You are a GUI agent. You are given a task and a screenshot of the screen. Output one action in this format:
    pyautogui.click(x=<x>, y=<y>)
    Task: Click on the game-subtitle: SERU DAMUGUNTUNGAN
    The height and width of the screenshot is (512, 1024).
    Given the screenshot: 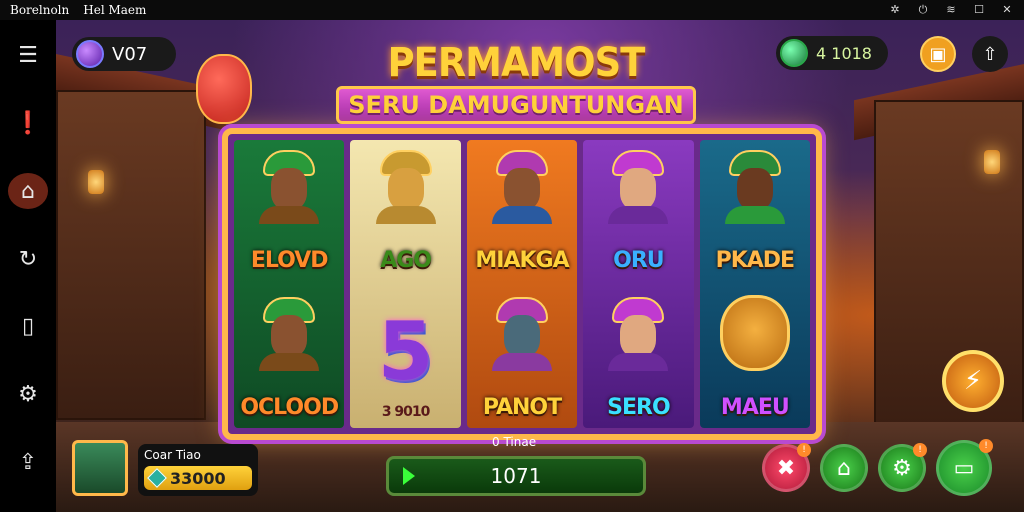 What is the action you would take?
    pyautogui.click(x=516, y=105)
    